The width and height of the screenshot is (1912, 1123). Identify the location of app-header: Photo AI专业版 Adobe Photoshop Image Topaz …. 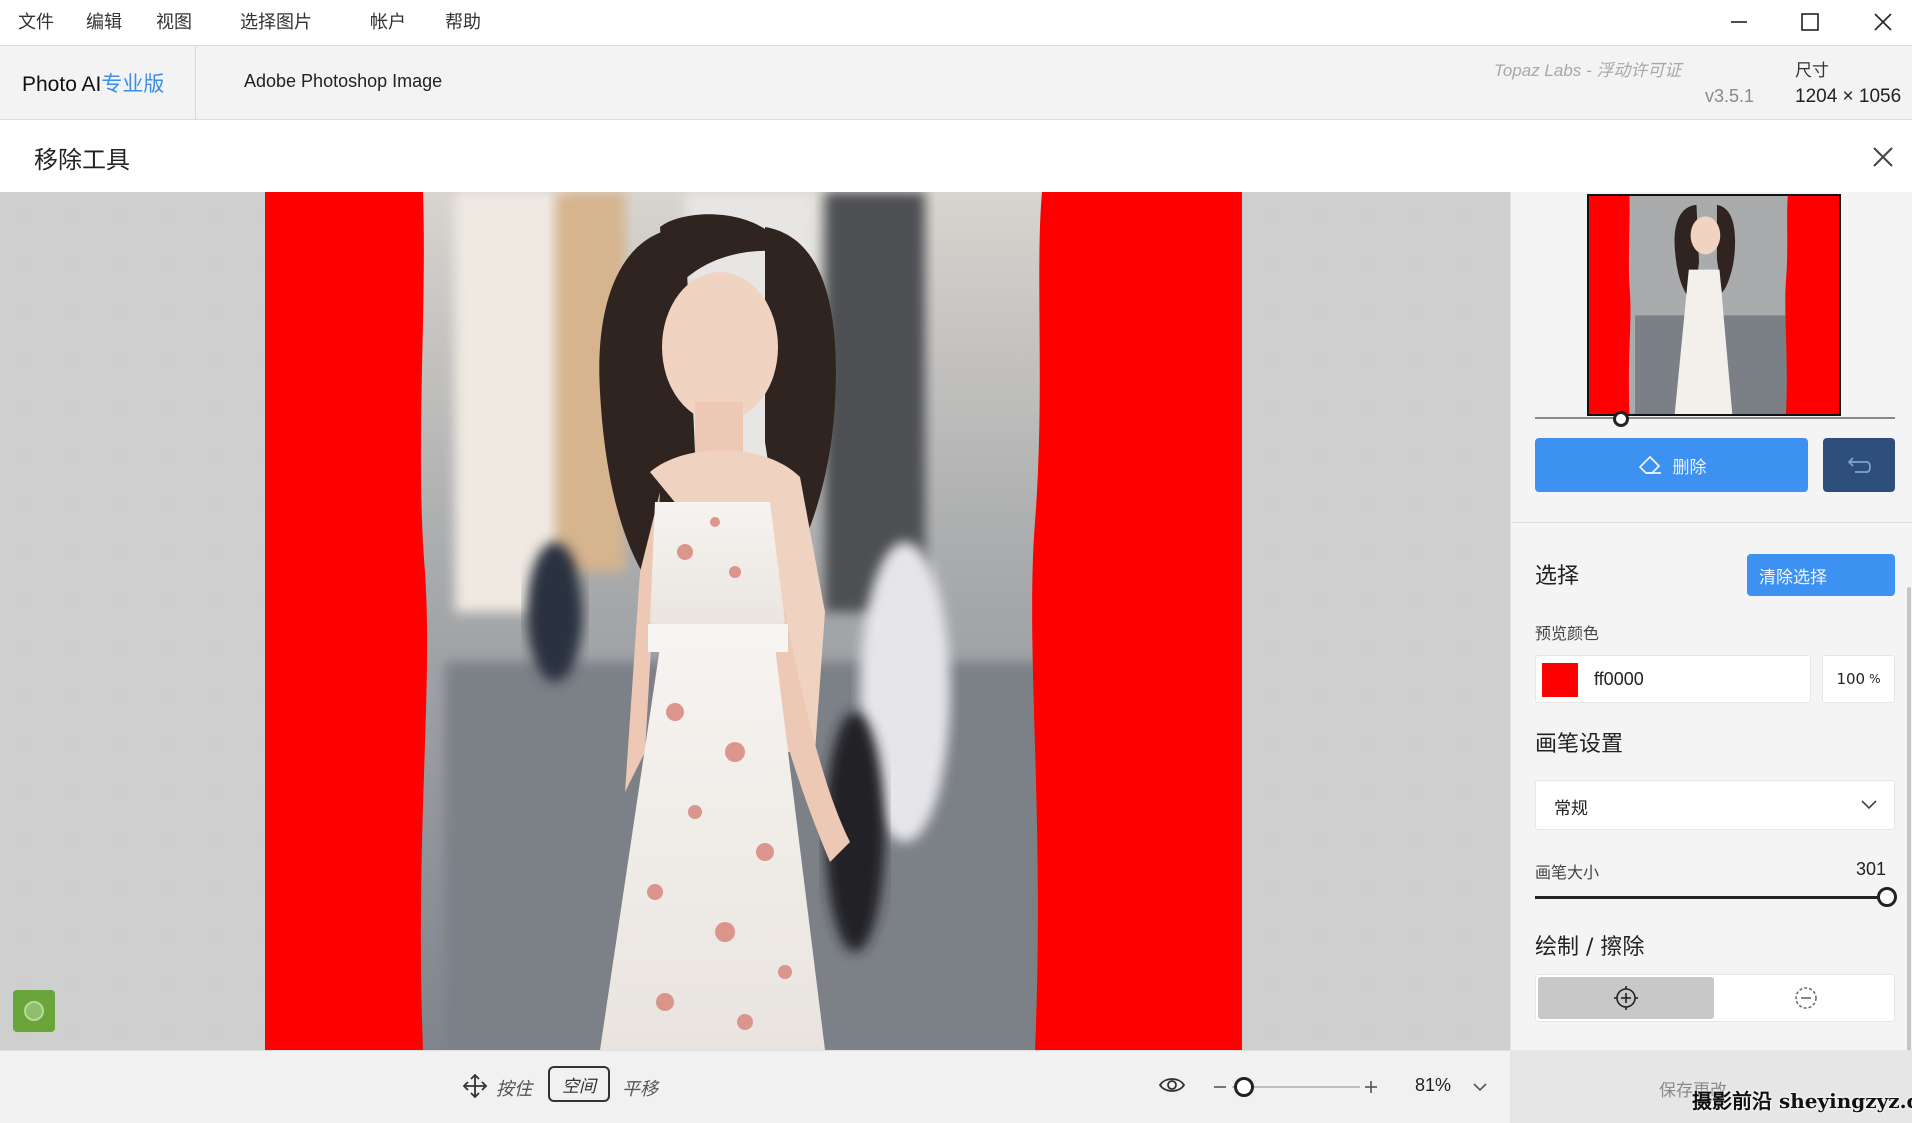
(956, 83).